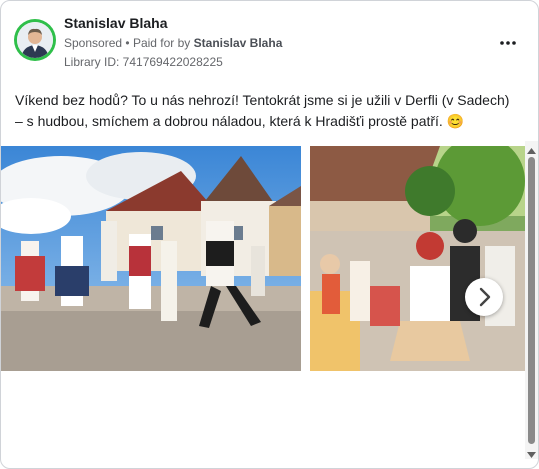 The height and width of the screenshot is (469, 539). What do you see at coordinates (508, 43) in the screenshot?
I see `more-options-icon` at bounding box center [508, 43].